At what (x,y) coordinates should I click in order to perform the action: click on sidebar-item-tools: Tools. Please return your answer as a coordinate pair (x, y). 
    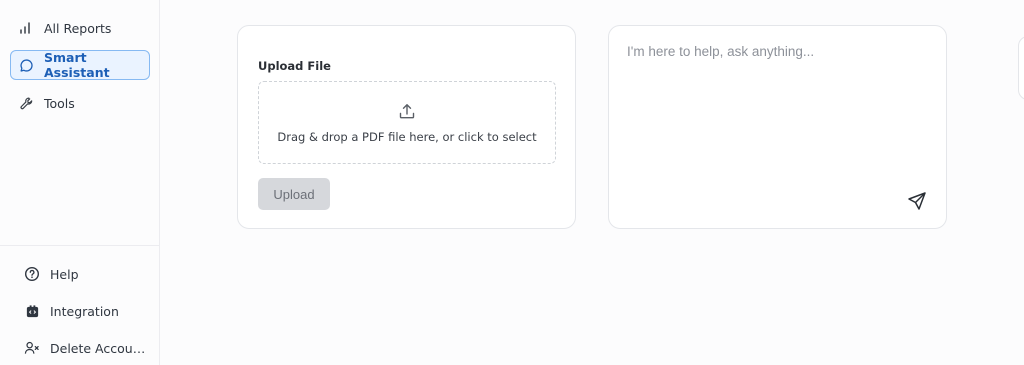
    Looking at the image, I should click on (80, 103).